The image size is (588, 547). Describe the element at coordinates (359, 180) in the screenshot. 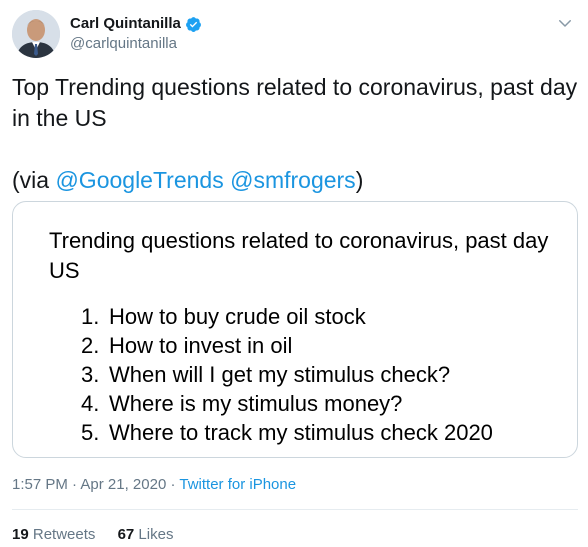

I see `via-suffix: )` at that location.